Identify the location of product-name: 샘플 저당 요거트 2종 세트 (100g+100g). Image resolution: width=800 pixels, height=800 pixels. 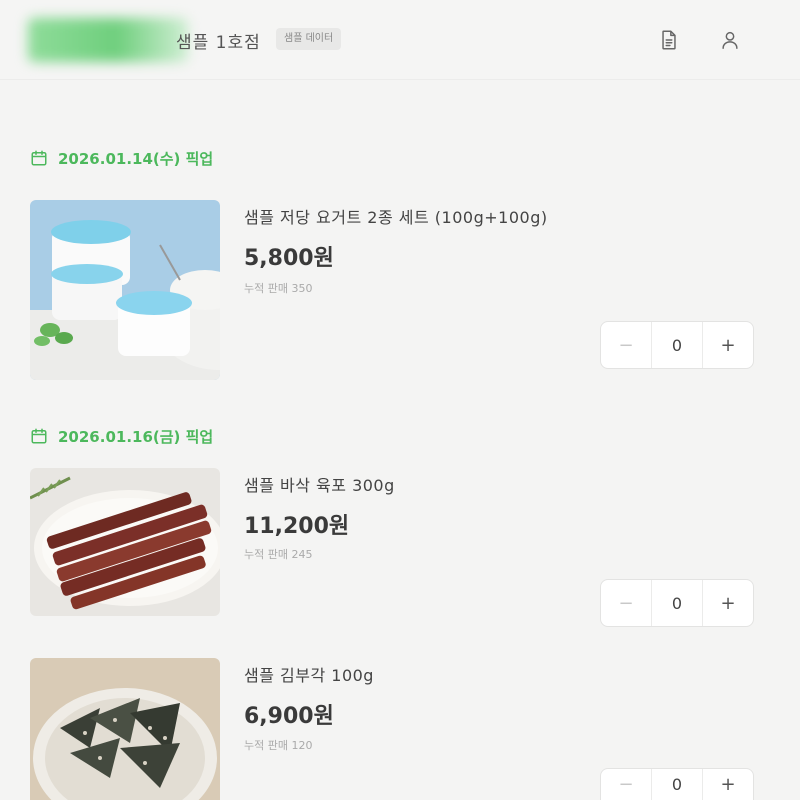
(396, 216).